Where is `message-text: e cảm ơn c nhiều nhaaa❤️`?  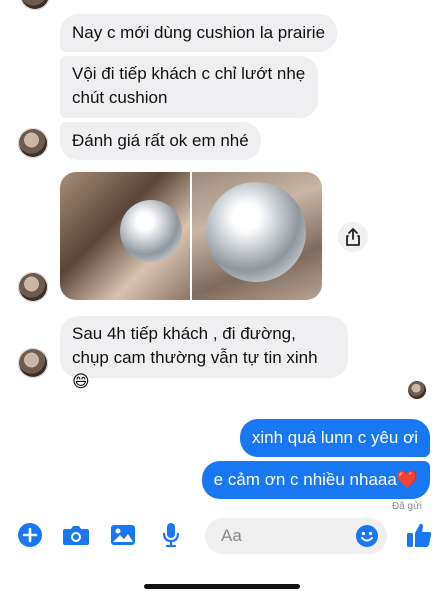
message-text: e cảm ơn c nhiều nhaaa❤️ is located at coordinates (315, 479).